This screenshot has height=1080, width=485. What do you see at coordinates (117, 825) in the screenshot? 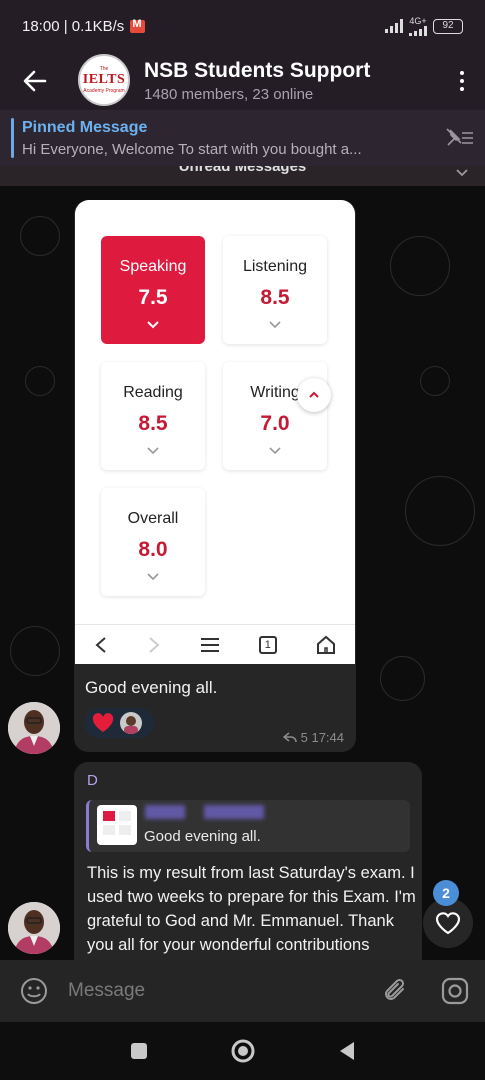
I see `reply-thumbnail` at bounding box center [117, 825].